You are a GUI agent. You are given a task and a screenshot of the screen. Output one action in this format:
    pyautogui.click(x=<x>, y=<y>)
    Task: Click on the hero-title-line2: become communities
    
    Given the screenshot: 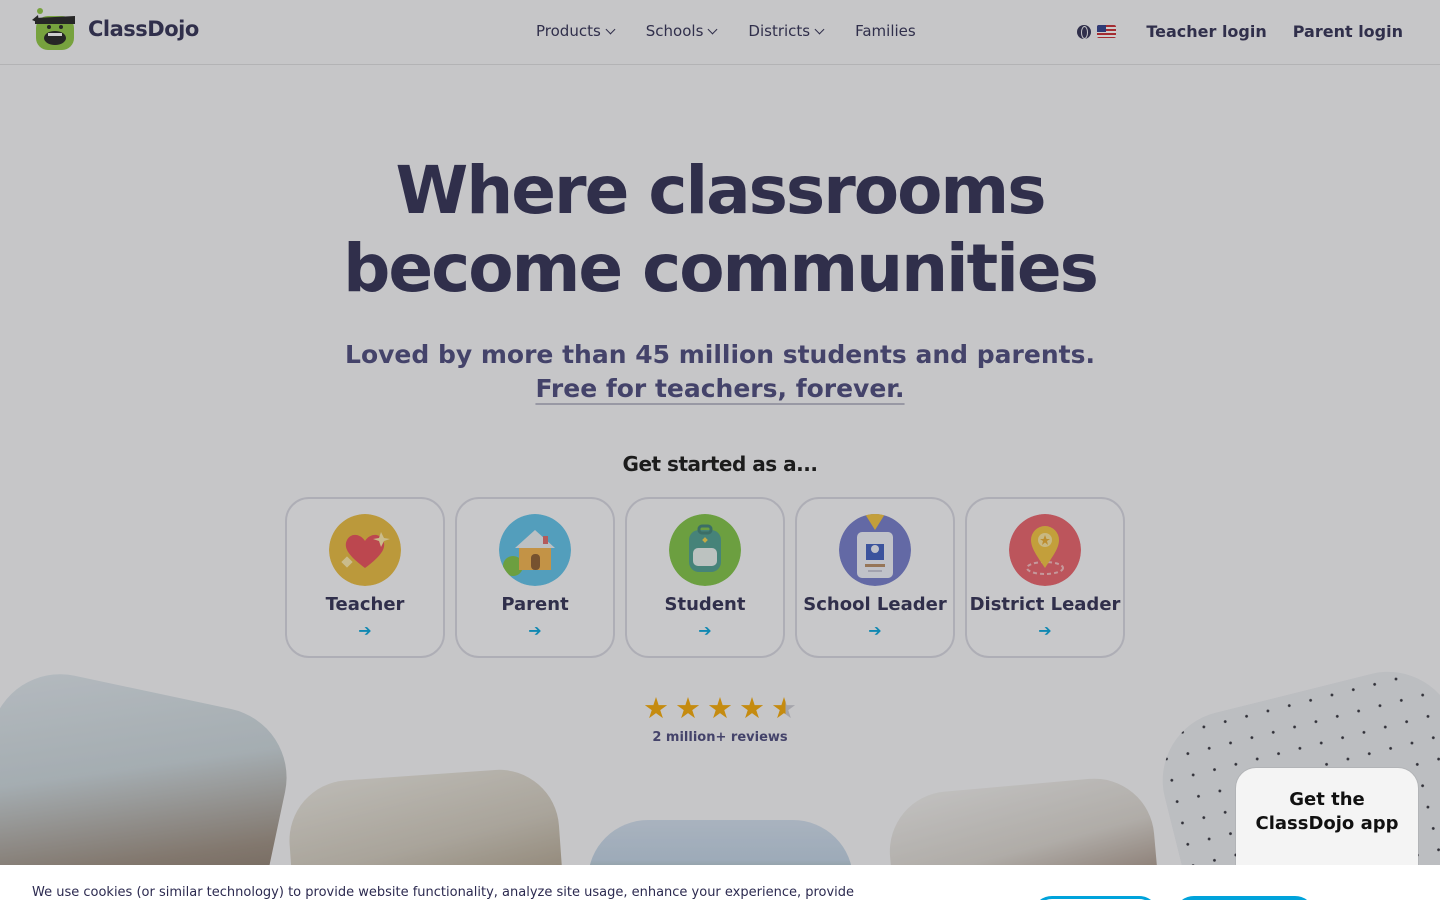 What is the action you would take?
    pyautogui.click(x=721, y=268)
    